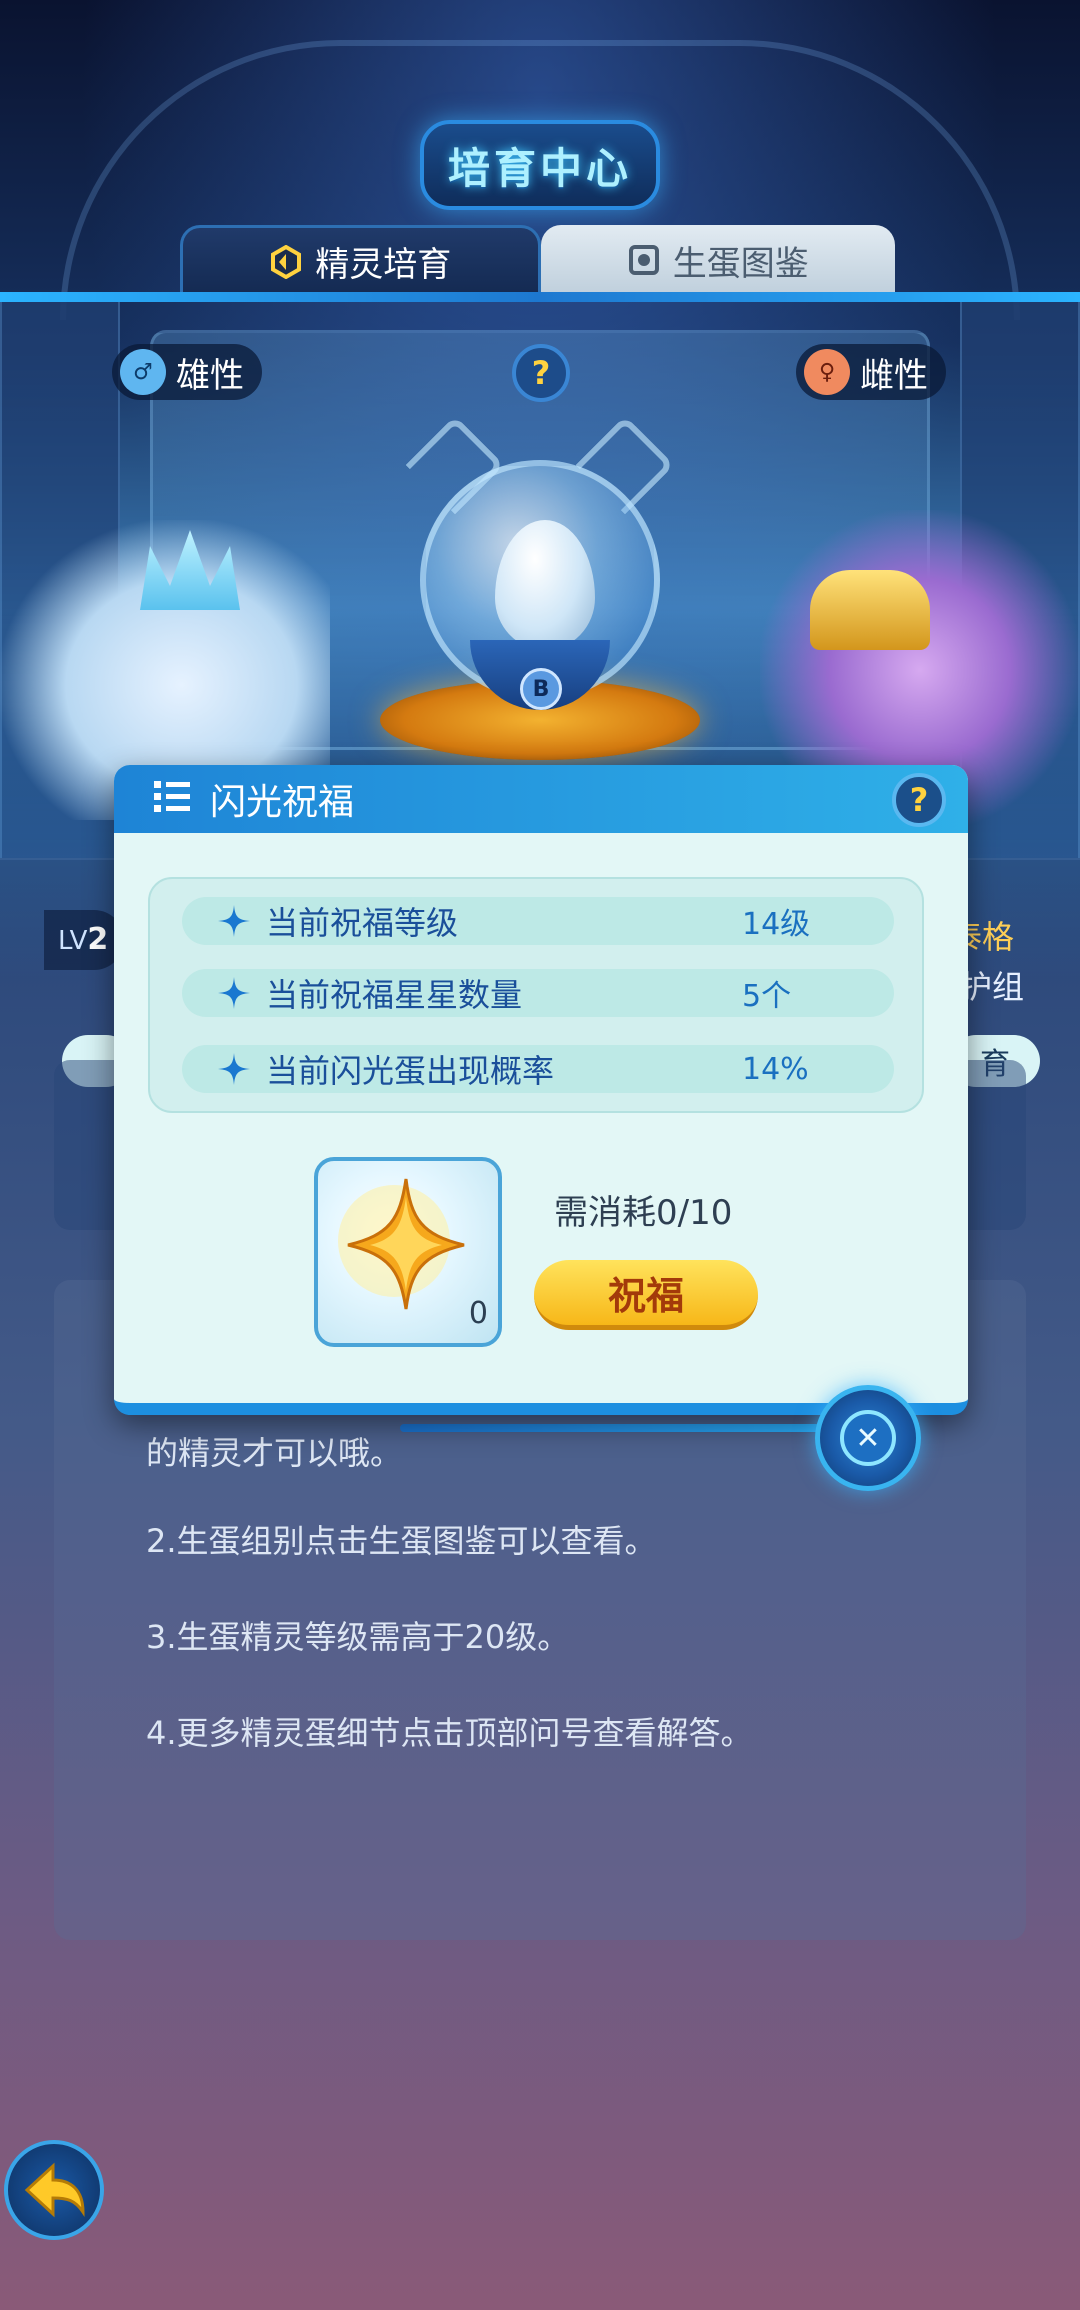  Describe the element at coordinates (274, 1453) in the screenshot. I see `description-line-1: 的精灵才可以哦。` at that location.